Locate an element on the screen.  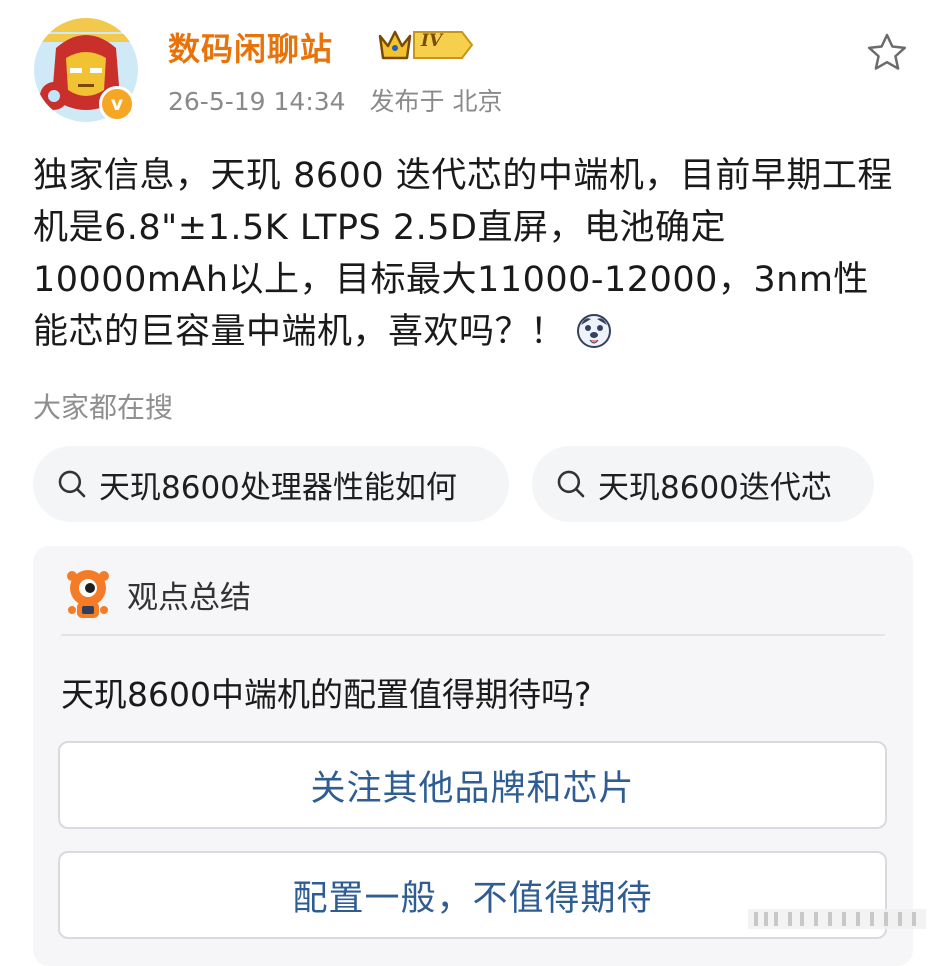
post-time: 26-5-19 14:34 is located at coordinates (257, 101).